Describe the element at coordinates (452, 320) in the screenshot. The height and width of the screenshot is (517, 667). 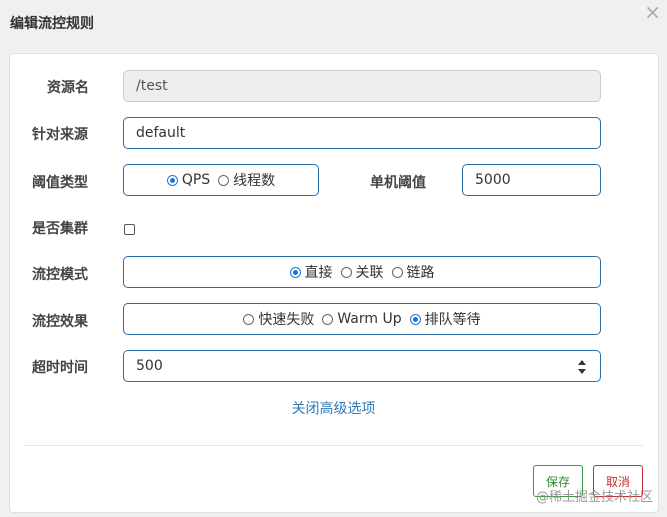
I see `radio-queue-wait-label: 排队等待` at that location.